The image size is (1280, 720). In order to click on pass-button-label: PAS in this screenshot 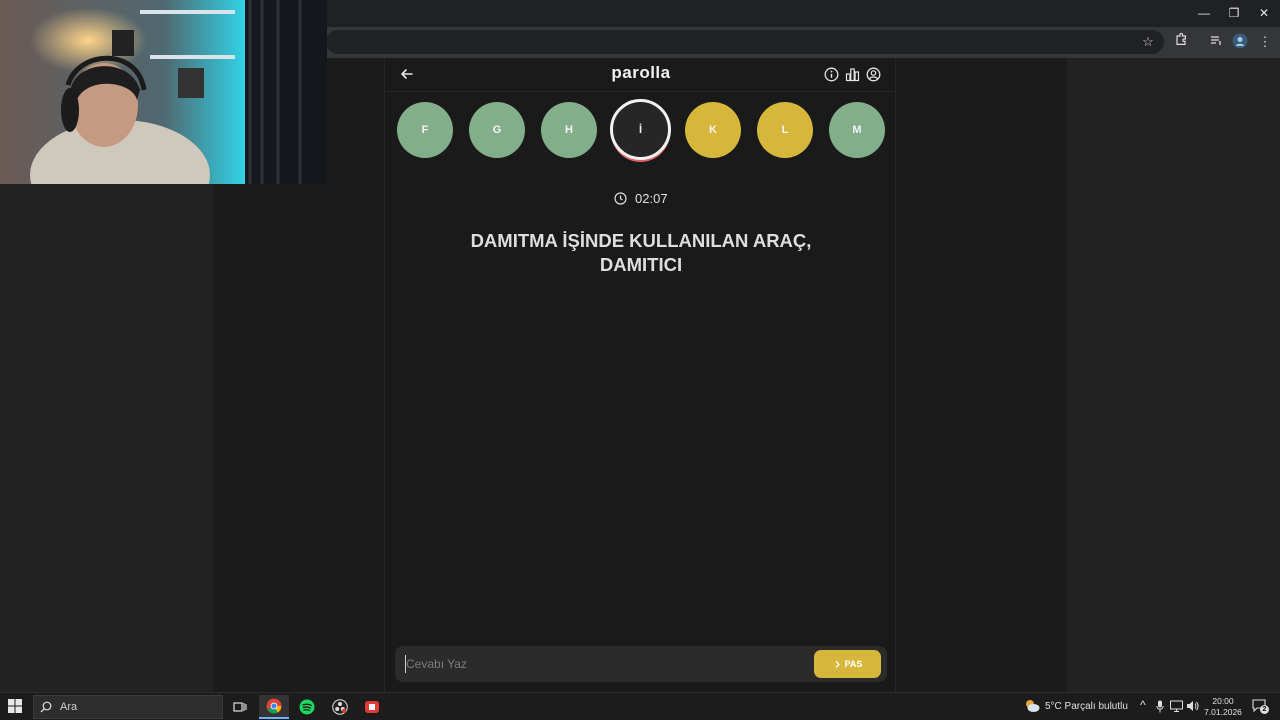, I will do `click(853, 664)`.